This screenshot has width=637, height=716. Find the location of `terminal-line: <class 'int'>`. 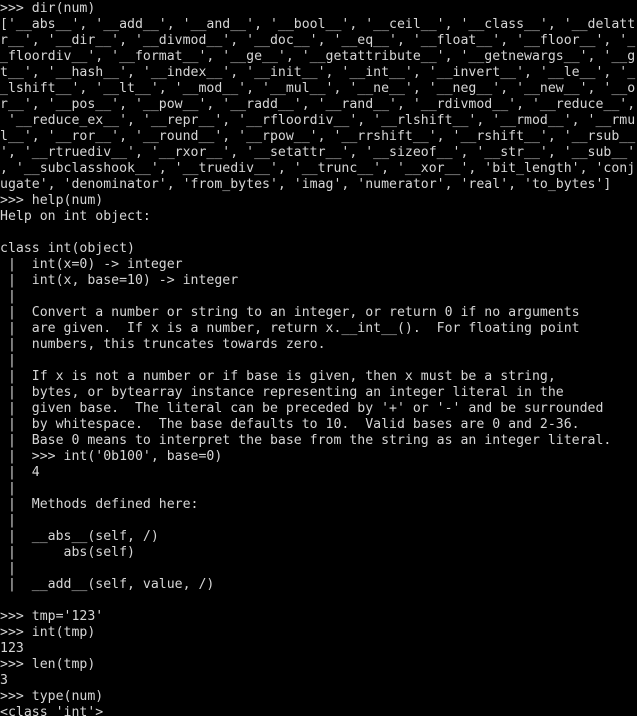

terminal-line: <class 'int'> is located at coordinates (52, 710).